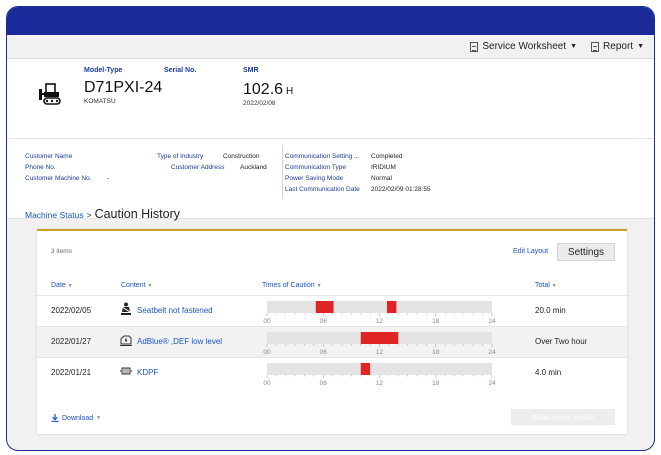 This screenshot has width=661, height=455. What do you see at coordinates (54, 215) in the screenshot?
I see `breadcrumb-machine-status-link: Machine Status` at bounding box center [54, 215].